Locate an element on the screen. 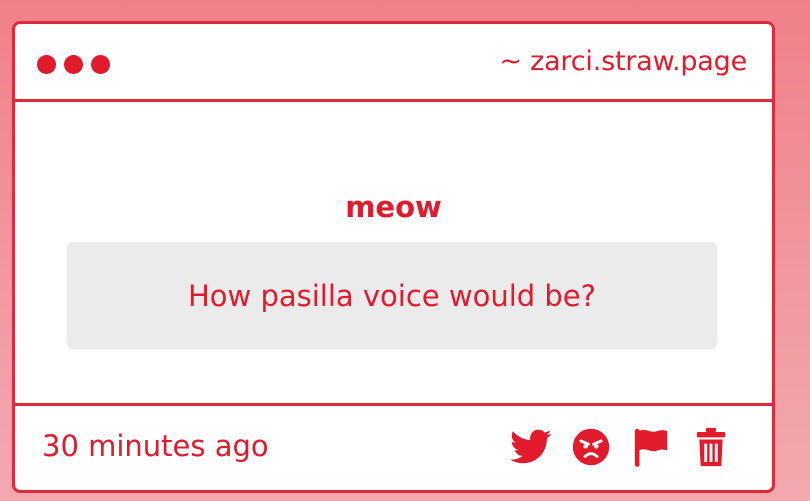 The width and height of the screenshot is (810, 501). question-text: How pasilla voice would be? is located at coordinates (392, 295).